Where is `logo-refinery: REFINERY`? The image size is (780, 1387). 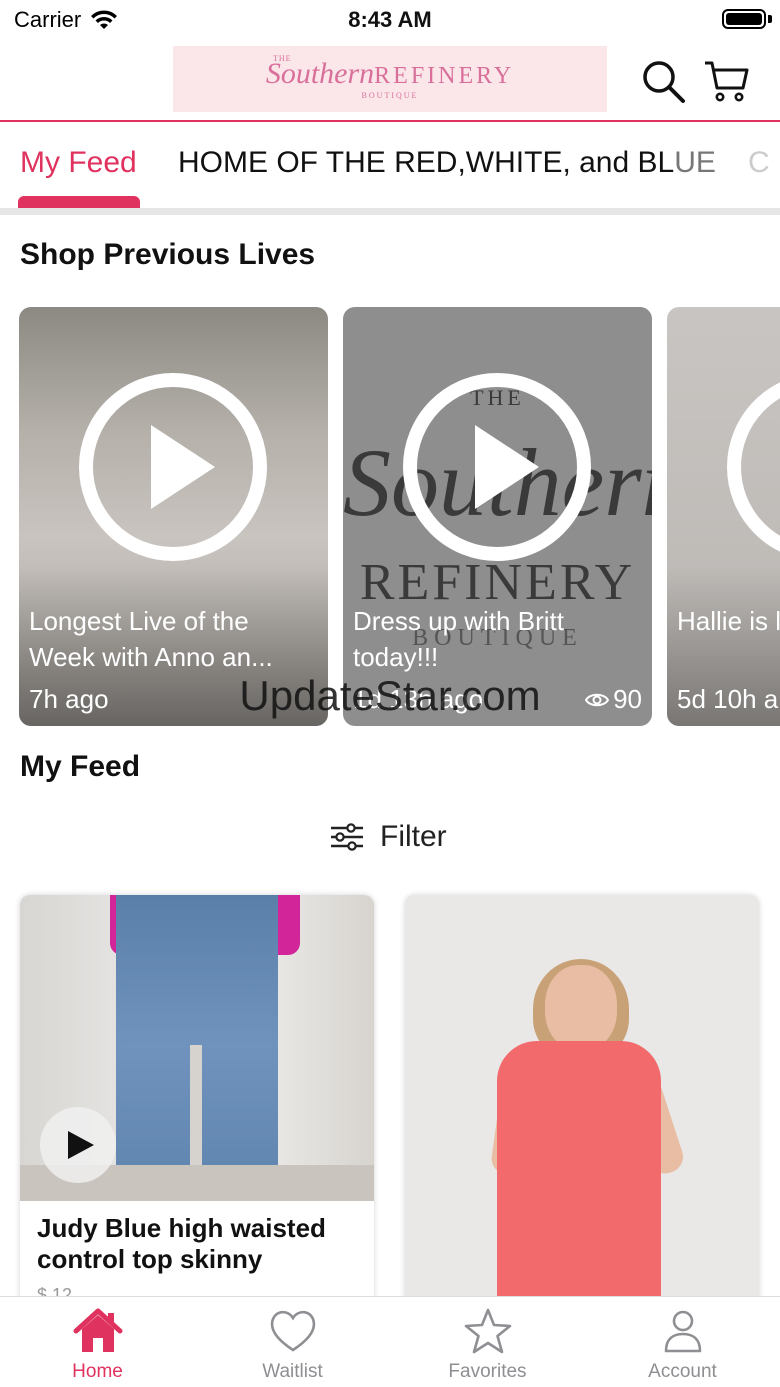 logo-refinery: REFINERY is located at coordinates (444, 75).